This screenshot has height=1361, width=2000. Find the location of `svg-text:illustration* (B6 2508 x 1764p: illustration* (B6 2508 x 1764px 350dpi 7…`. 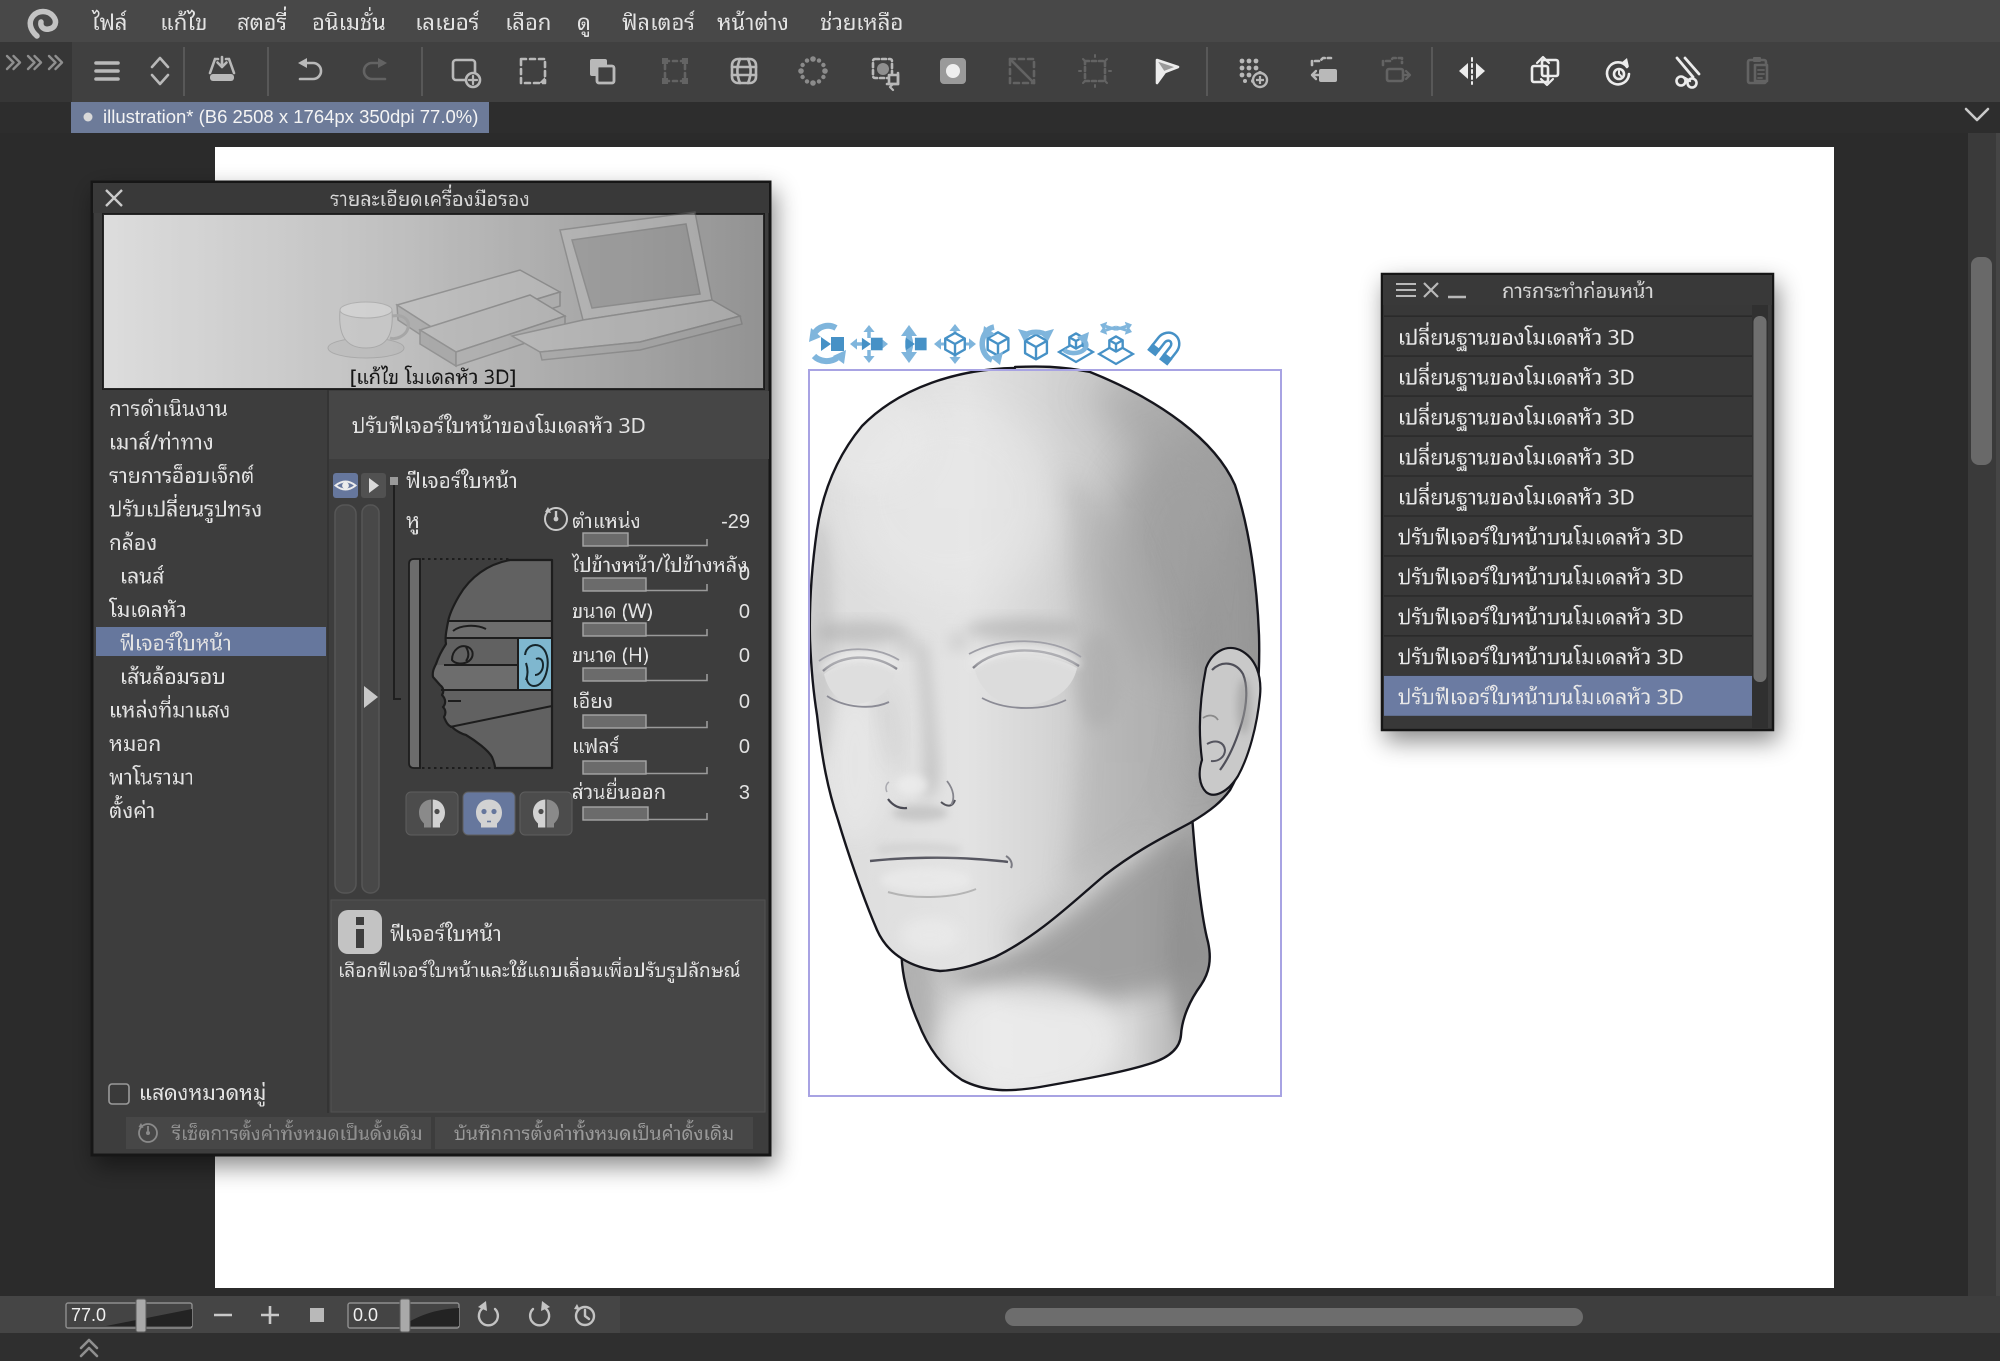

svg-text:illustration* (B6 2508 x 1764p: illustration* (B6 2508 x 1764px 350dpi 7… is located at coordinates (290, 116).